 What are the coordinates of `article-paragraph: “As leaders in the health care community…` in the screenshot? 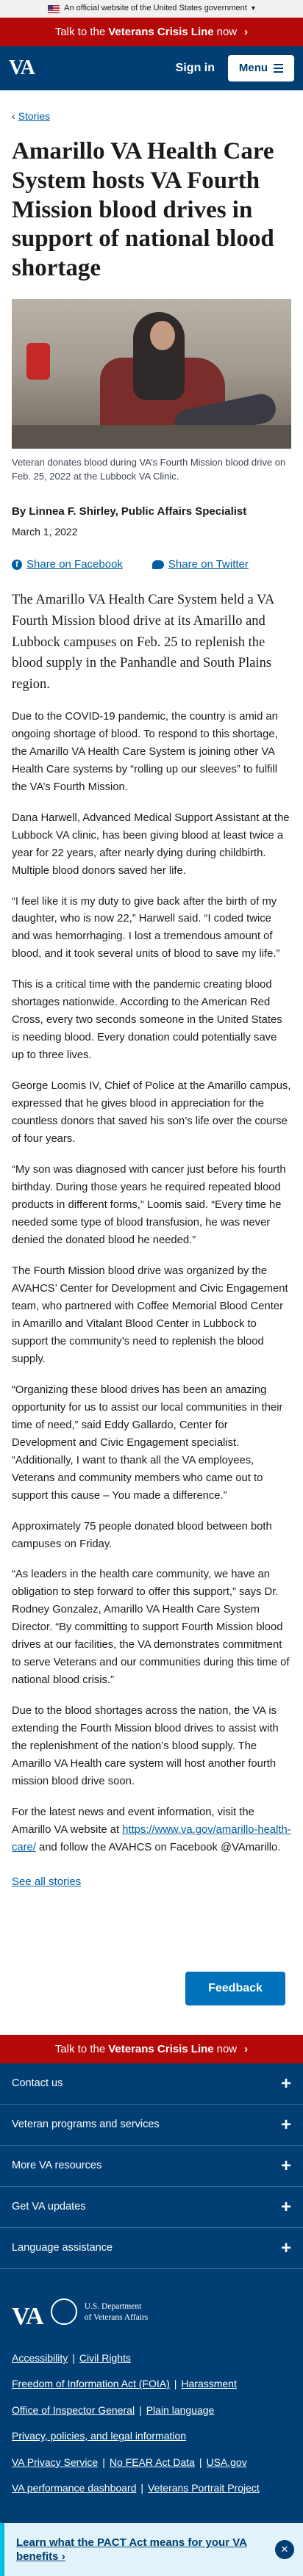 It's located at (151, 1628).